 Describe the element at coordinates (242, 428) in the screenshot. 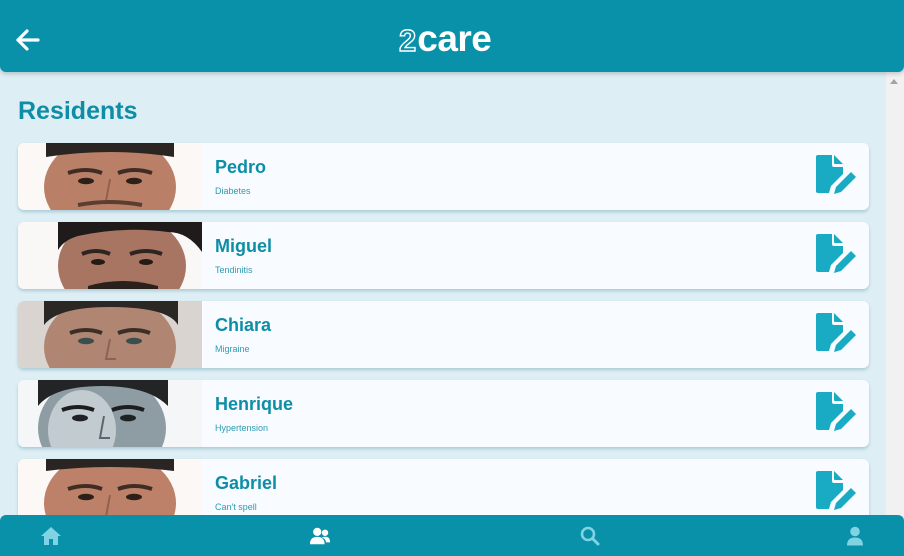

I see `resident-condition: Hypertension` at that location.